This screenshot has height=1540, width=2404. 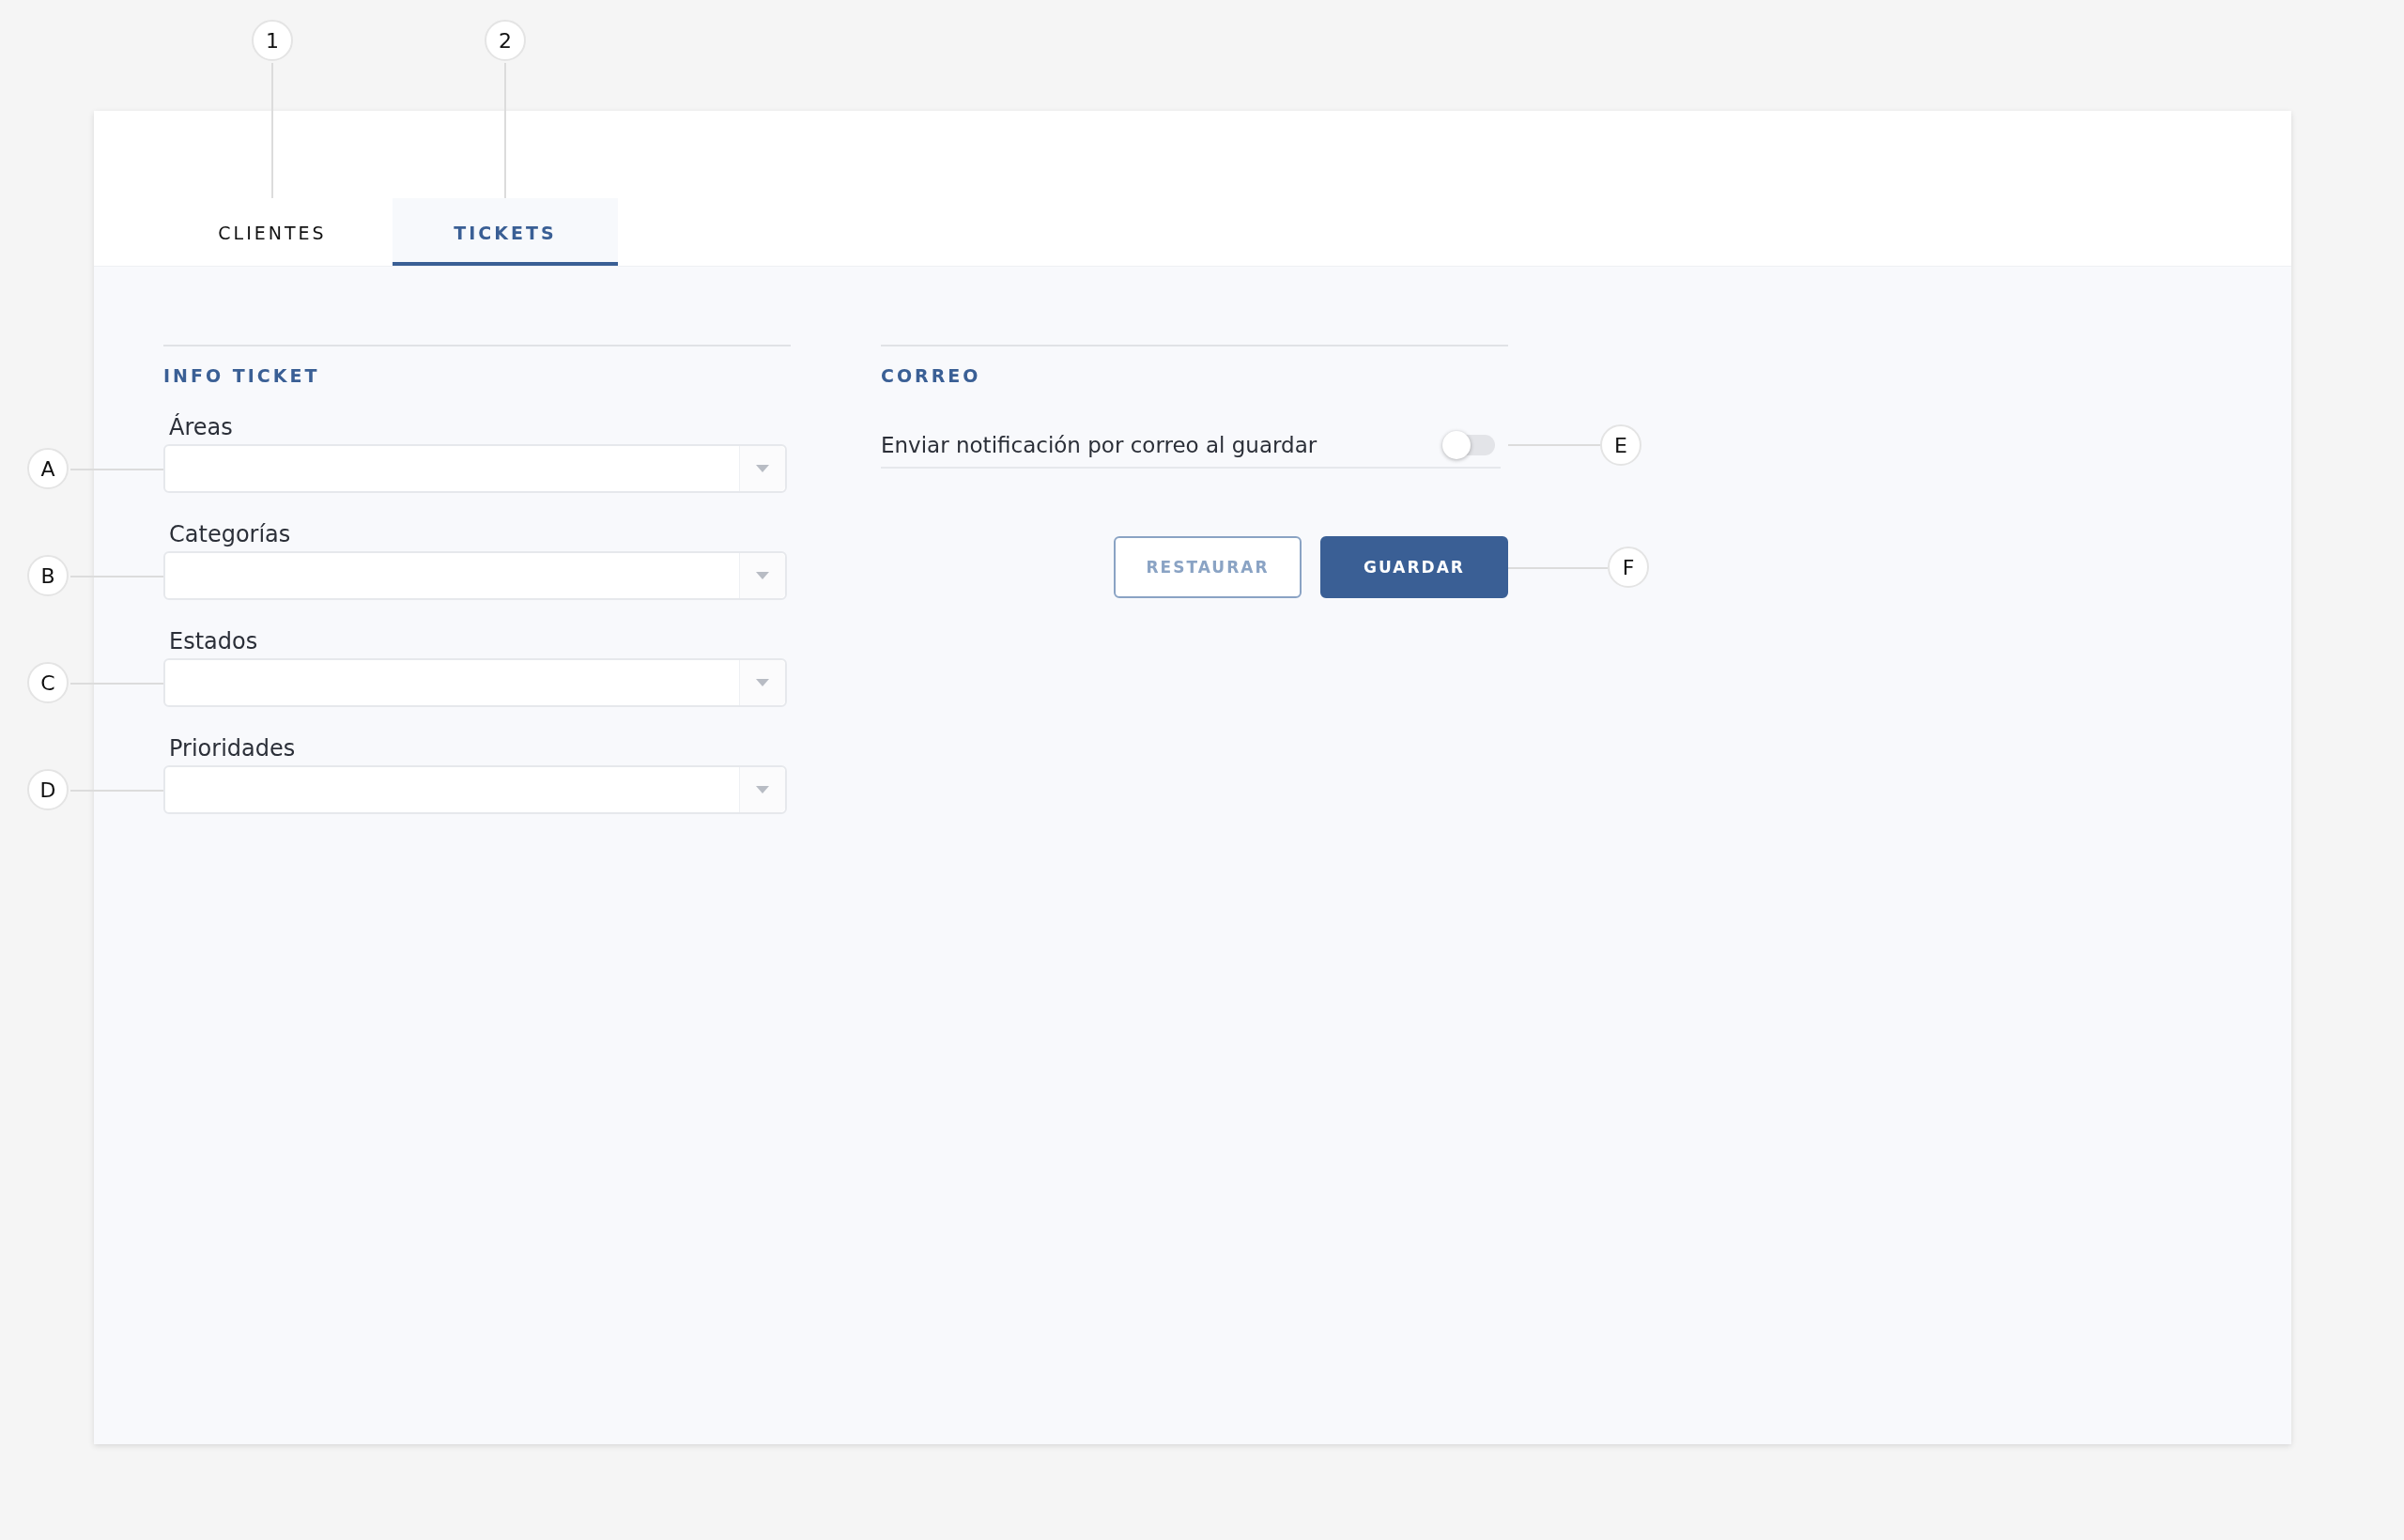 I want to click on tab: TICKETS, so click(x=505, y=232).